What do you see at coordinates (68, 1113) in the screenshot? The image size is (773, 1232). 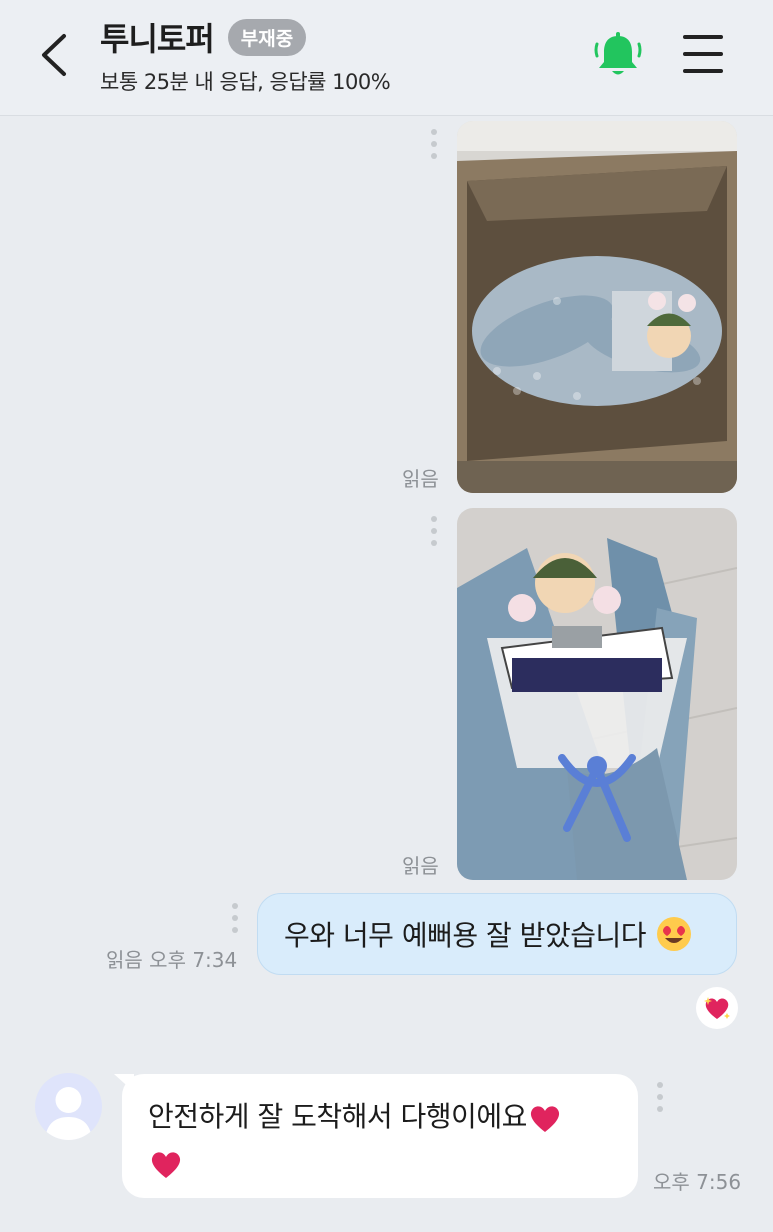 I see `default-user-icon` at bounding box center [68, 1113].